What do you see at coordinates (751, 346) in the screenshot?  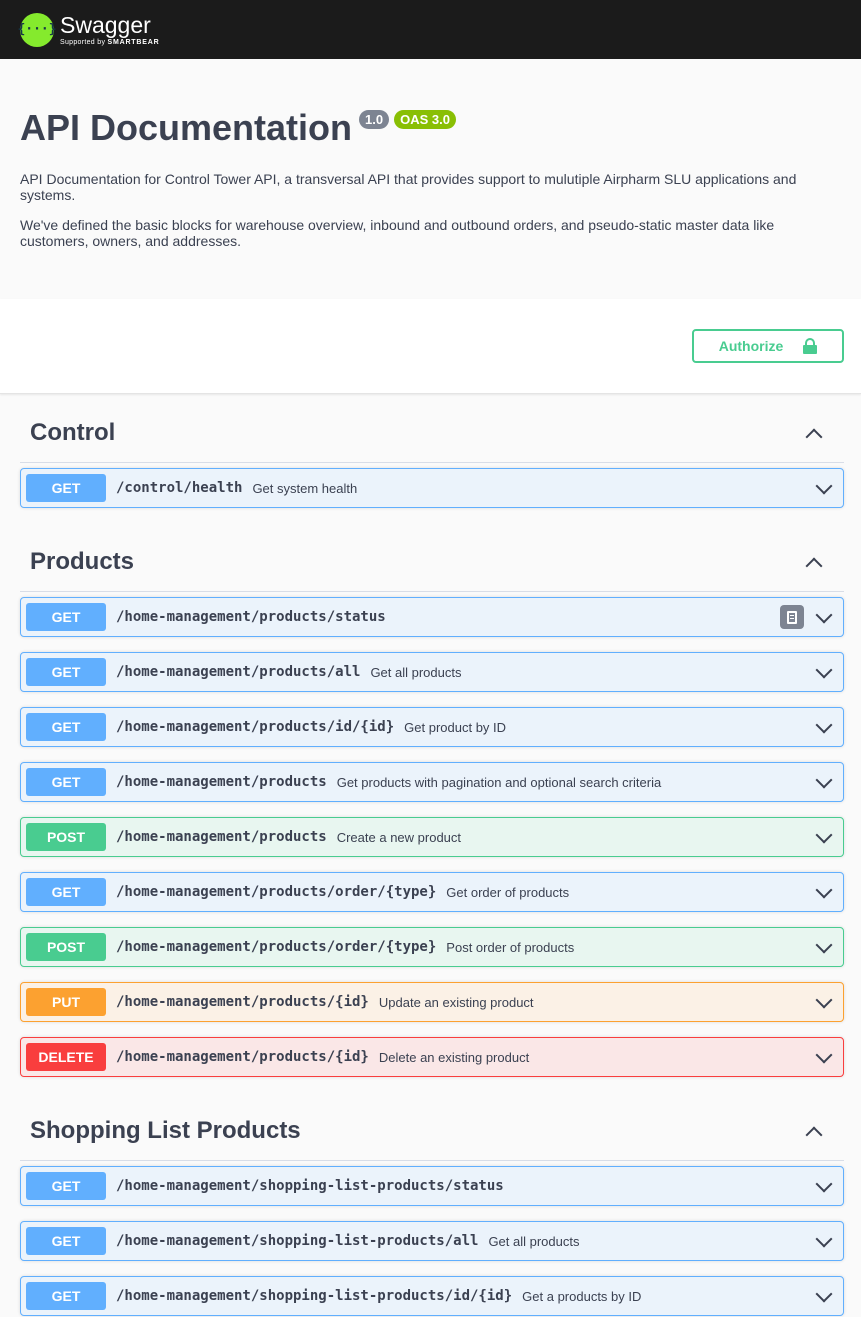 I see `authorize-label: Authorize` at bounding box center [751, 346].